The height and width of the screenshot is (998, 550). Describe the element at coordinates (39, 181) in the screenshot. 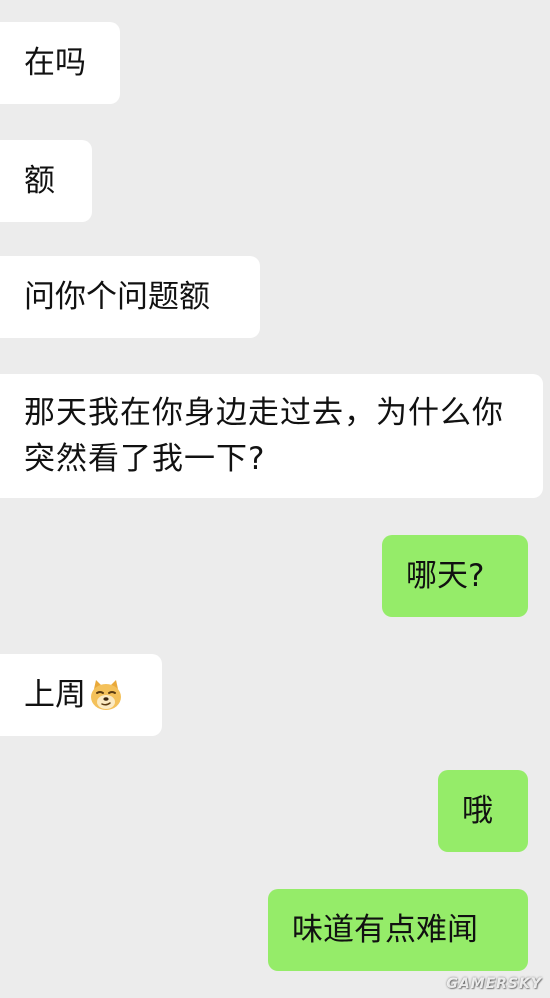

I see `message-text: 额` at that location.